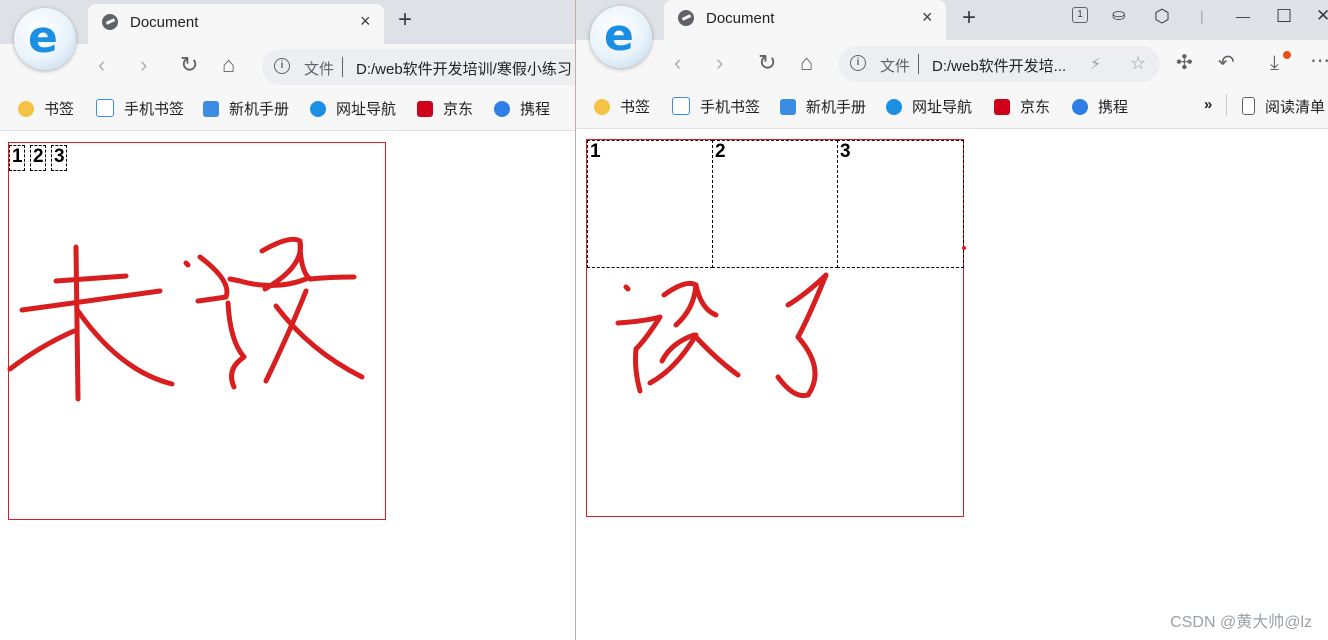 This screenshot has height=640, width=1328. I want to click on address-bar: i 文件 D:/web软件开发培... ⚡ ☆, so click(999, 64).